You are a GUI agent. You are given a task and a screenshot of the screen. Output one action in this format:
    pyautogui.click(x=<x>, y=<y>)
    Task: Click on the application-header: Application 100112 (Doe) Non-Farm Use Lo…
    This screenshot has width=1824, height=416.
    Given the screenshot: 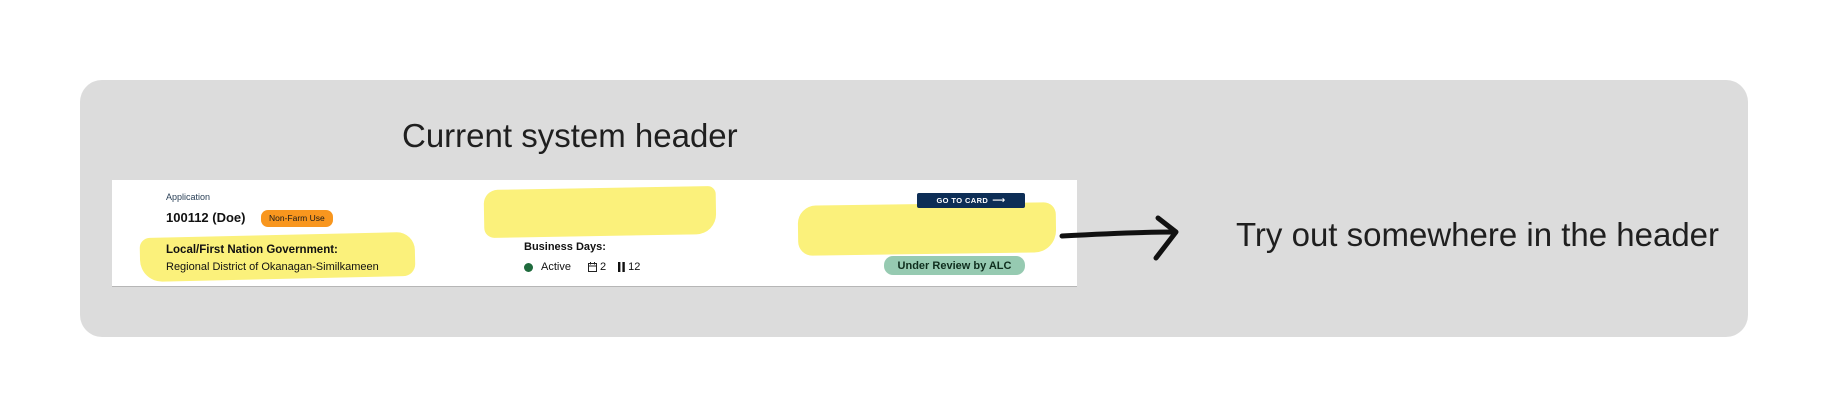 What is the action you would take?
    pyautogui.click(x=594, y=233)
    